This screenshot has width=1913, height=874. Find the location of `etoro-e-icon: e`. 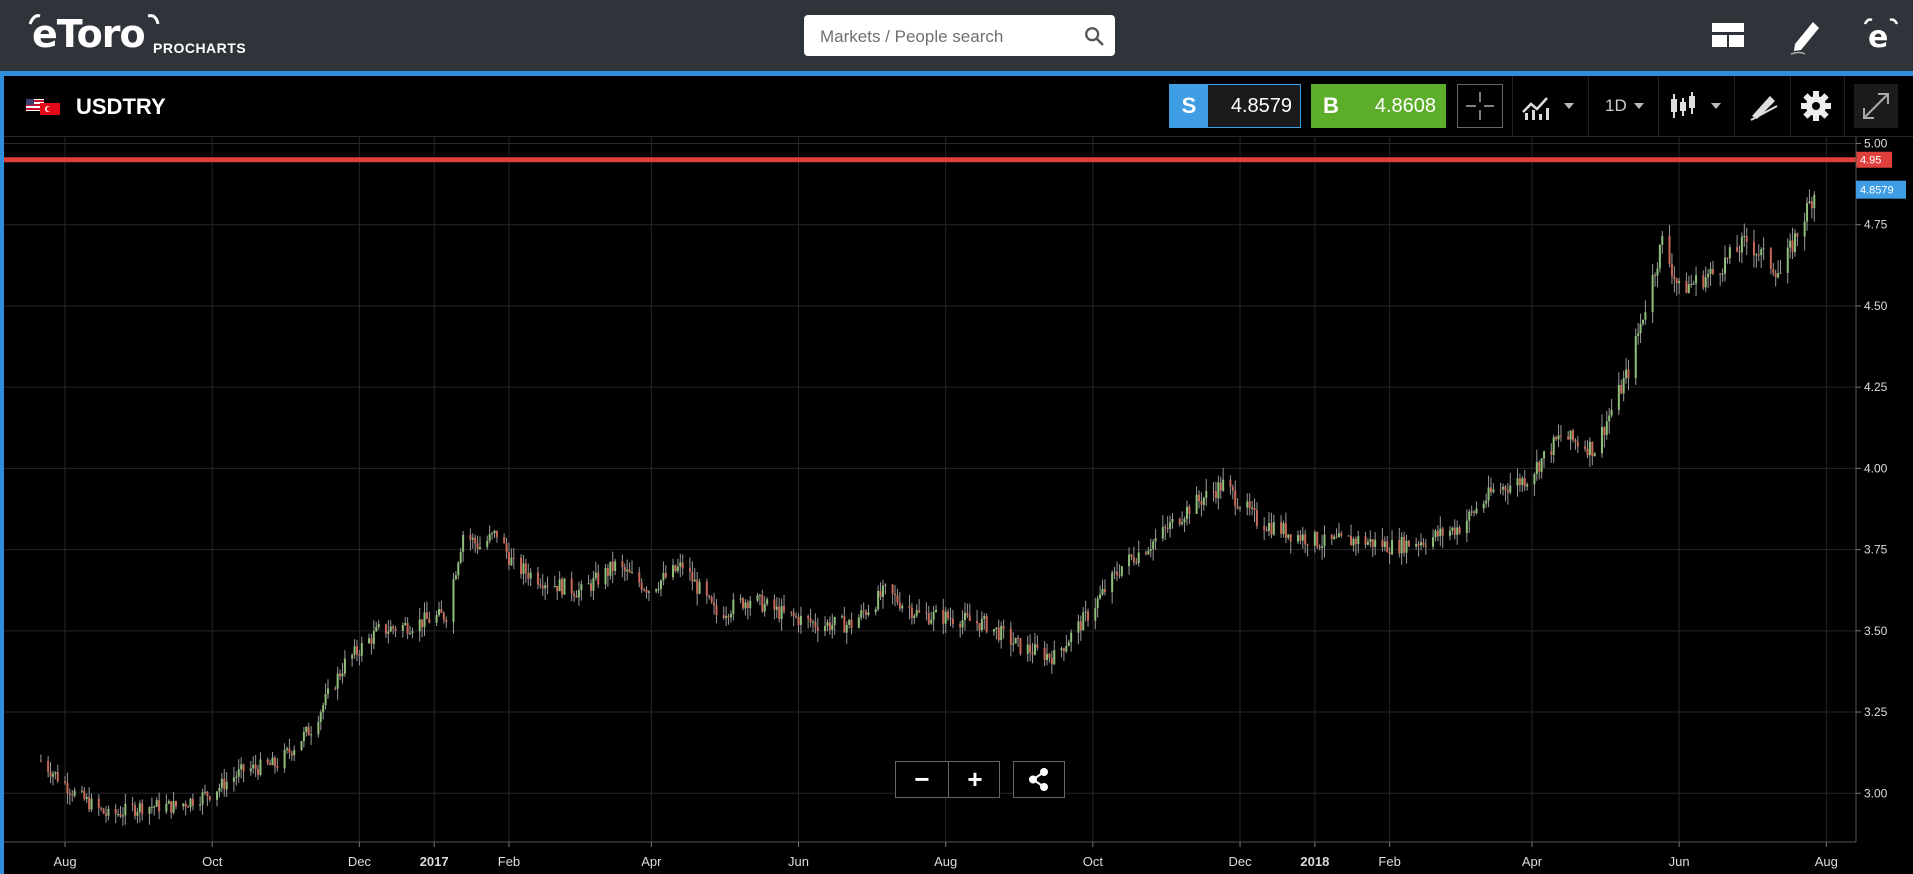

etoro-e-icon: e is located at coordinates (1881, 35).